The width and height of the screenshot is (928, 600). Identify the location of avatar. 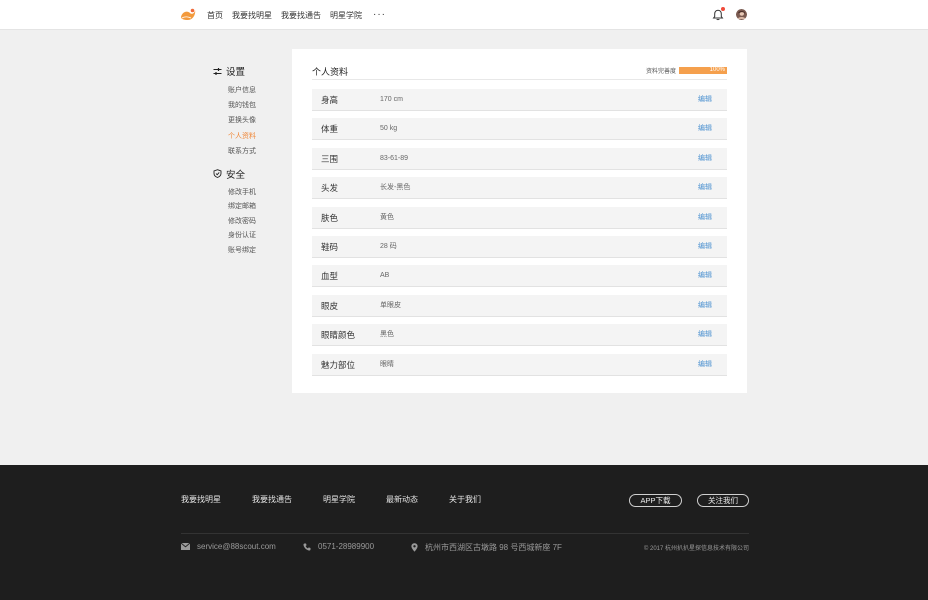
(741, 14).